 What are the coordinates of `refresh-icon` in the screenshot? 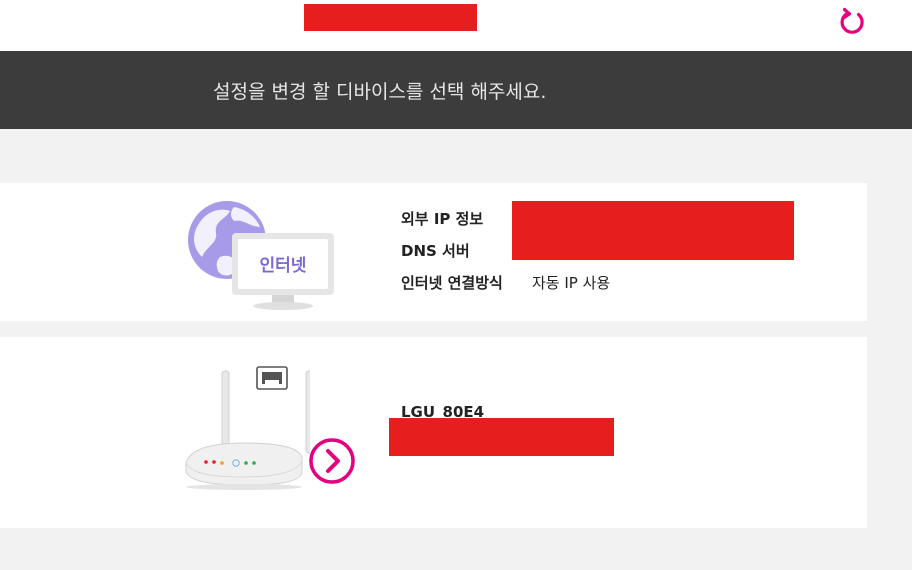 It's located at (852, 22).